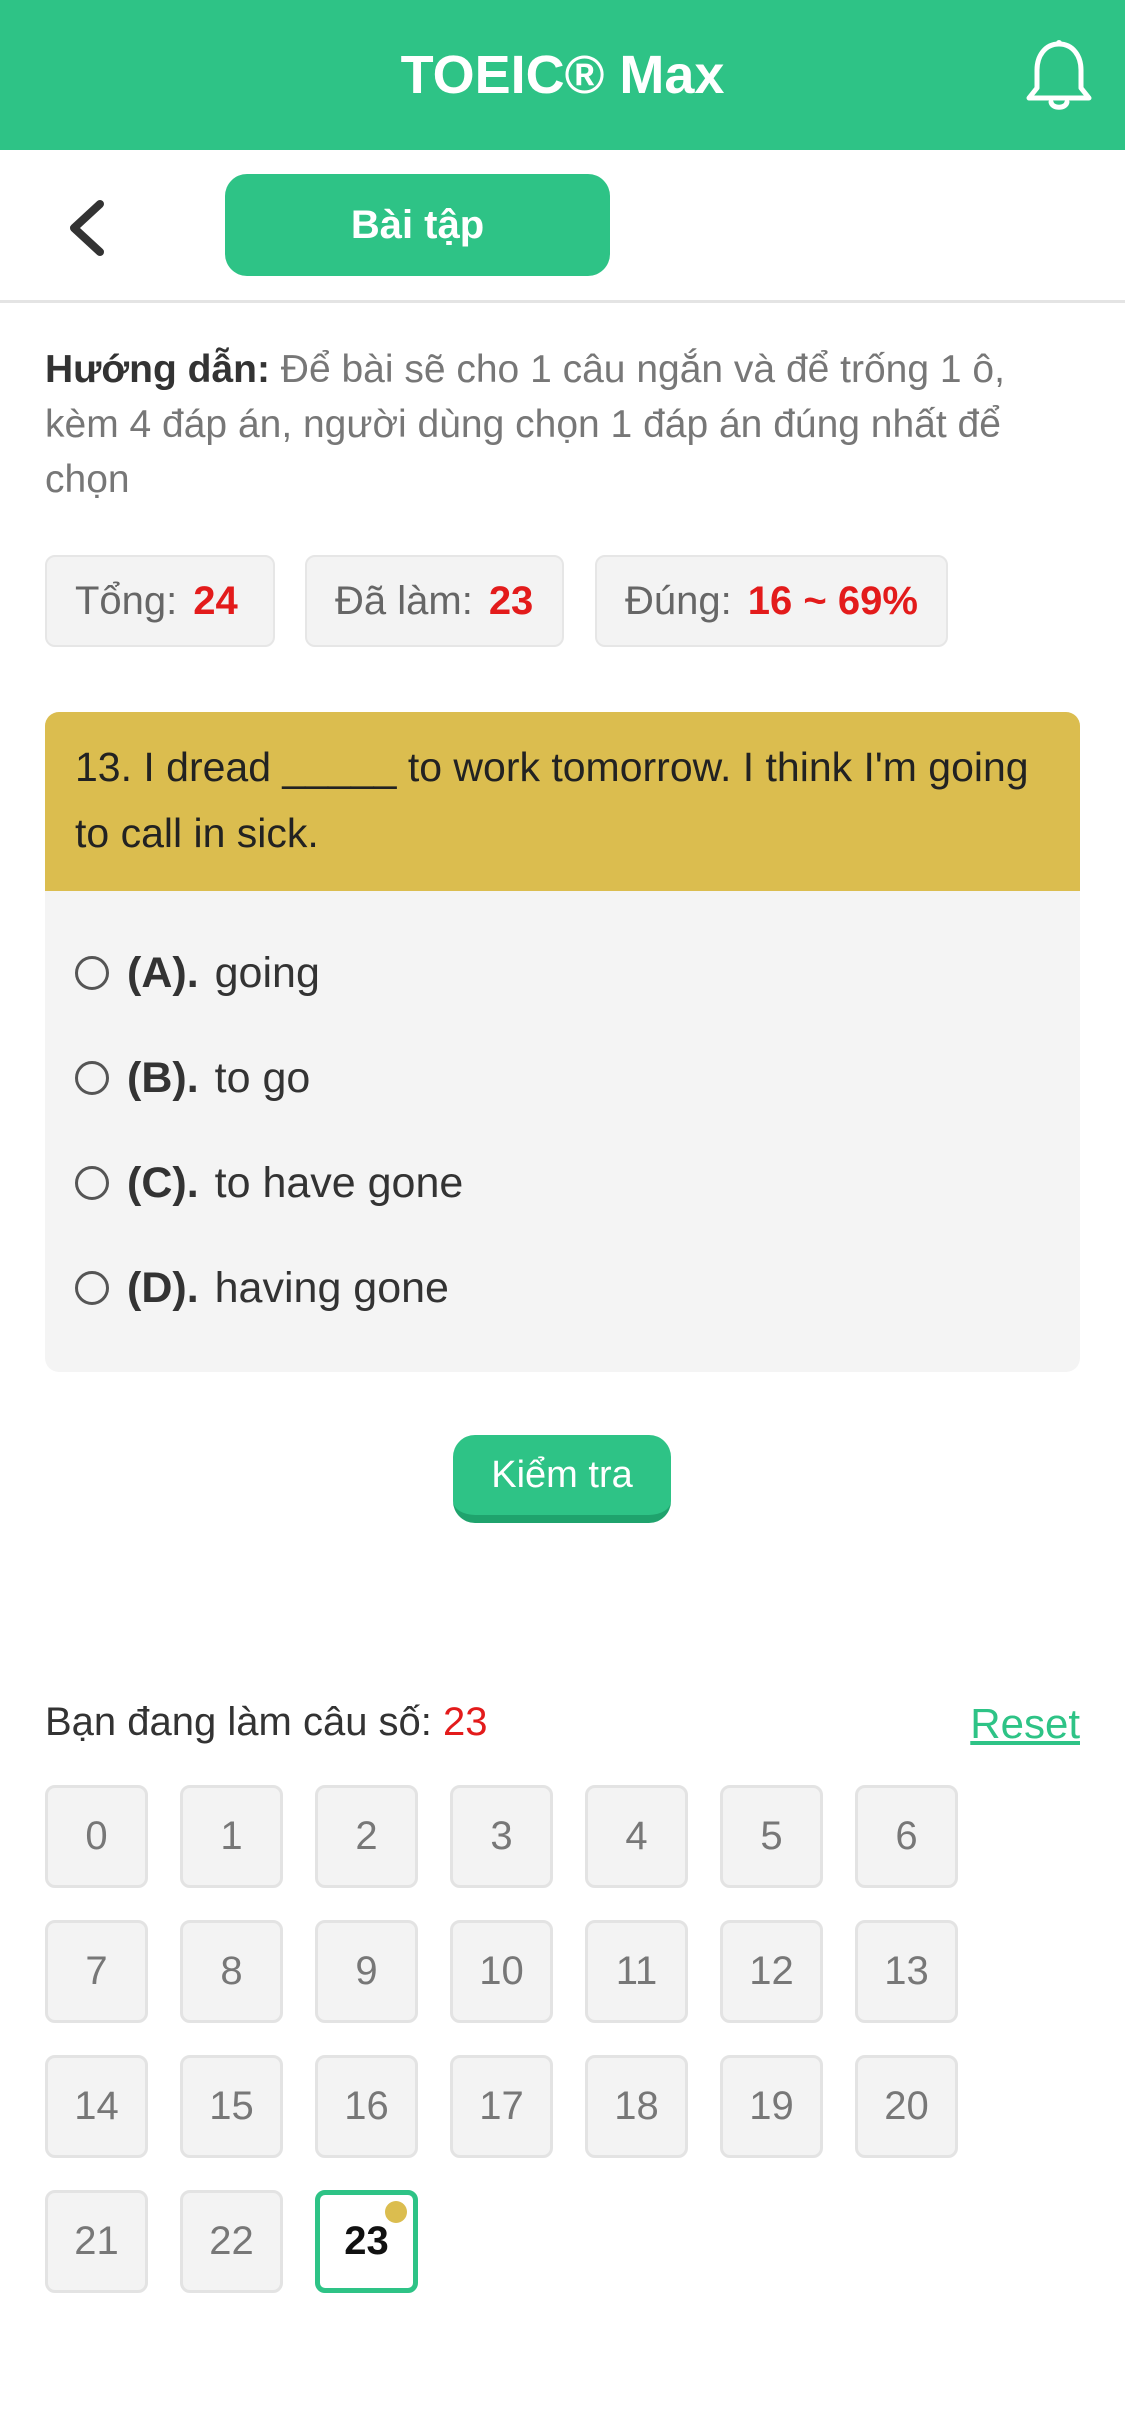  I want to click on question-number-23: 23, so click(366, 2241).